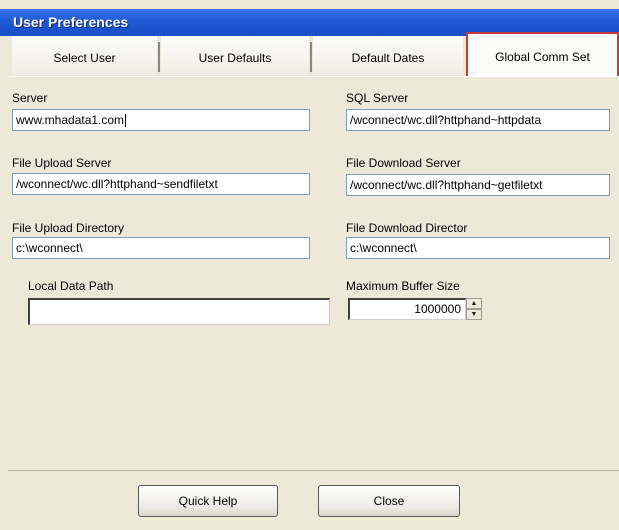 This screenshot has height=530, width=619. I want to click on sql-server-value: /wconnect/wc.dll?httphand~httpdata, so click(446, 120).